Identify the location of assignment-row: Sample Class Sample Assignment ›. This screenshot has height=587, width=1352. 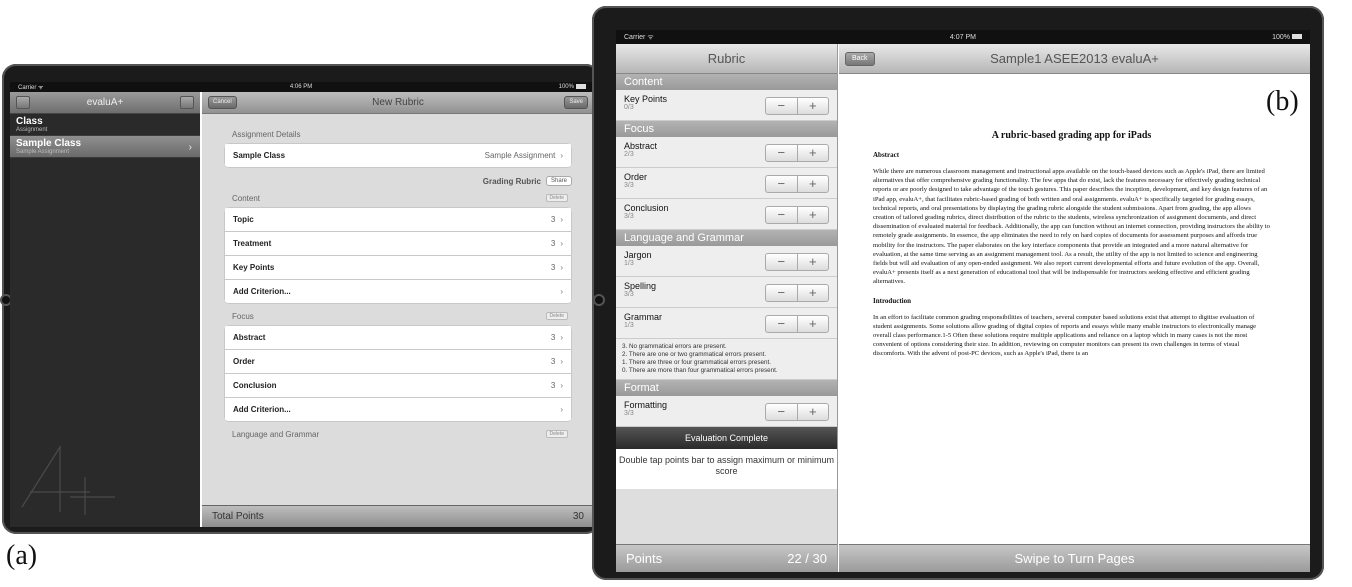
(398, 155).